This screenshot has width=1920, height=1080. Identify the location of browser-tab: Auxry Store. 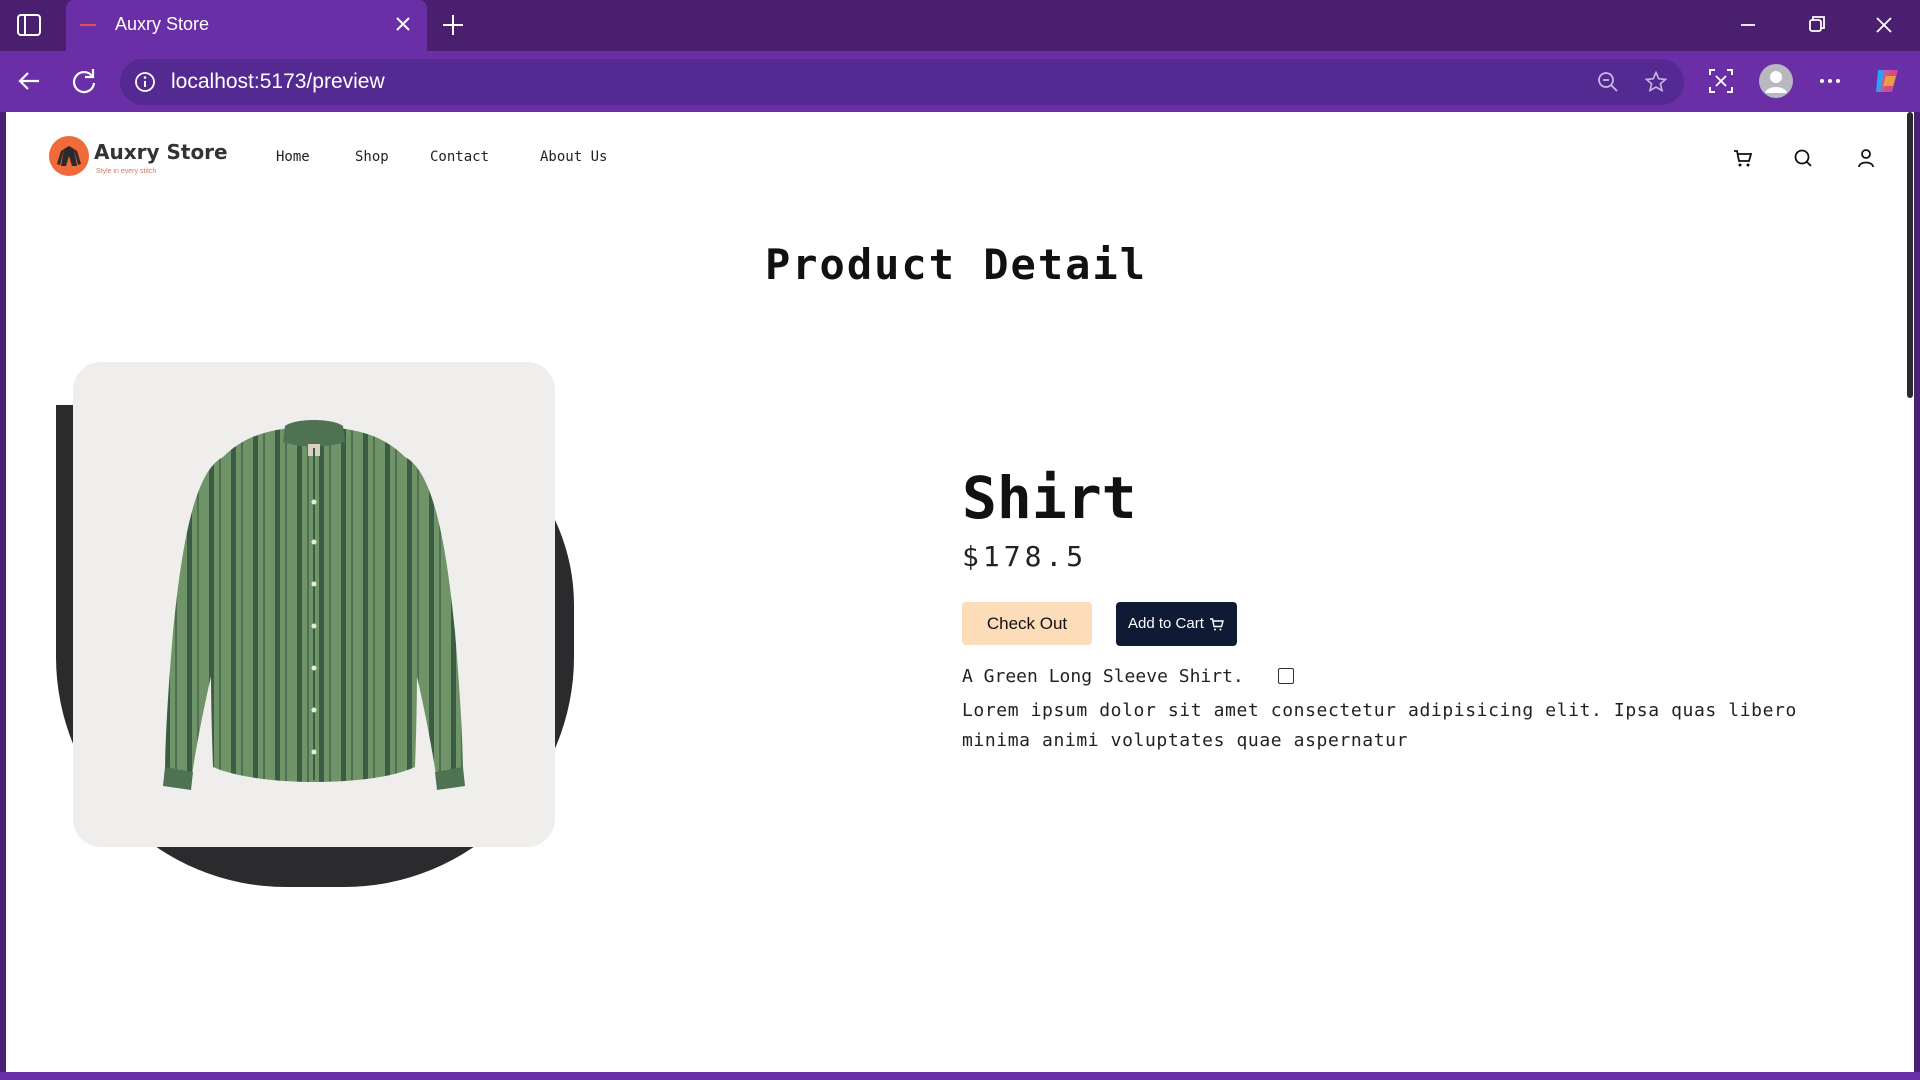
(246, 25).